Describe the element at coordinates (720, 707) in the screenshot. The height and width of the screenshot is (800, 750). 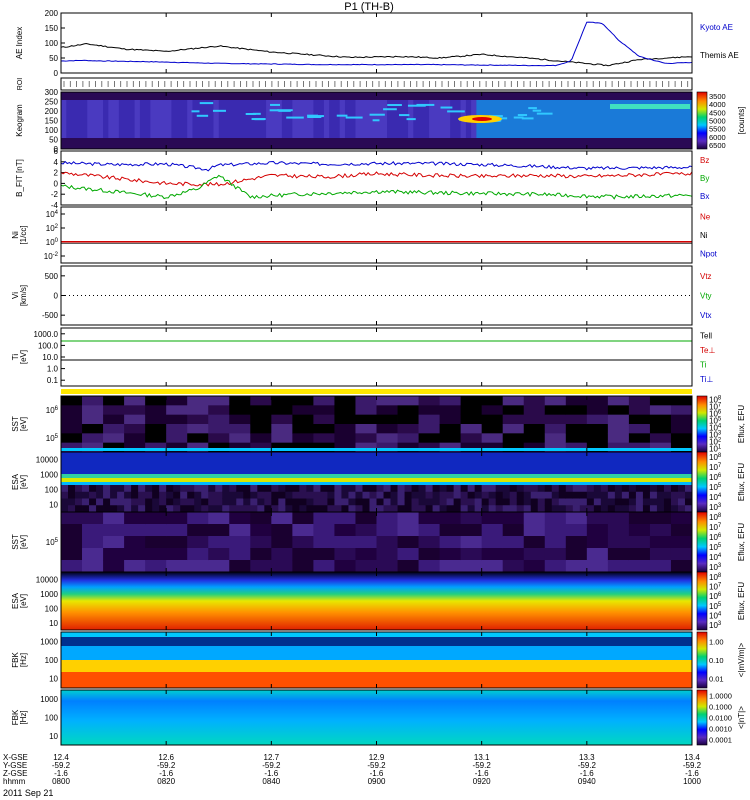
I see `colorbar-tick-label: 0.1000` at that location.